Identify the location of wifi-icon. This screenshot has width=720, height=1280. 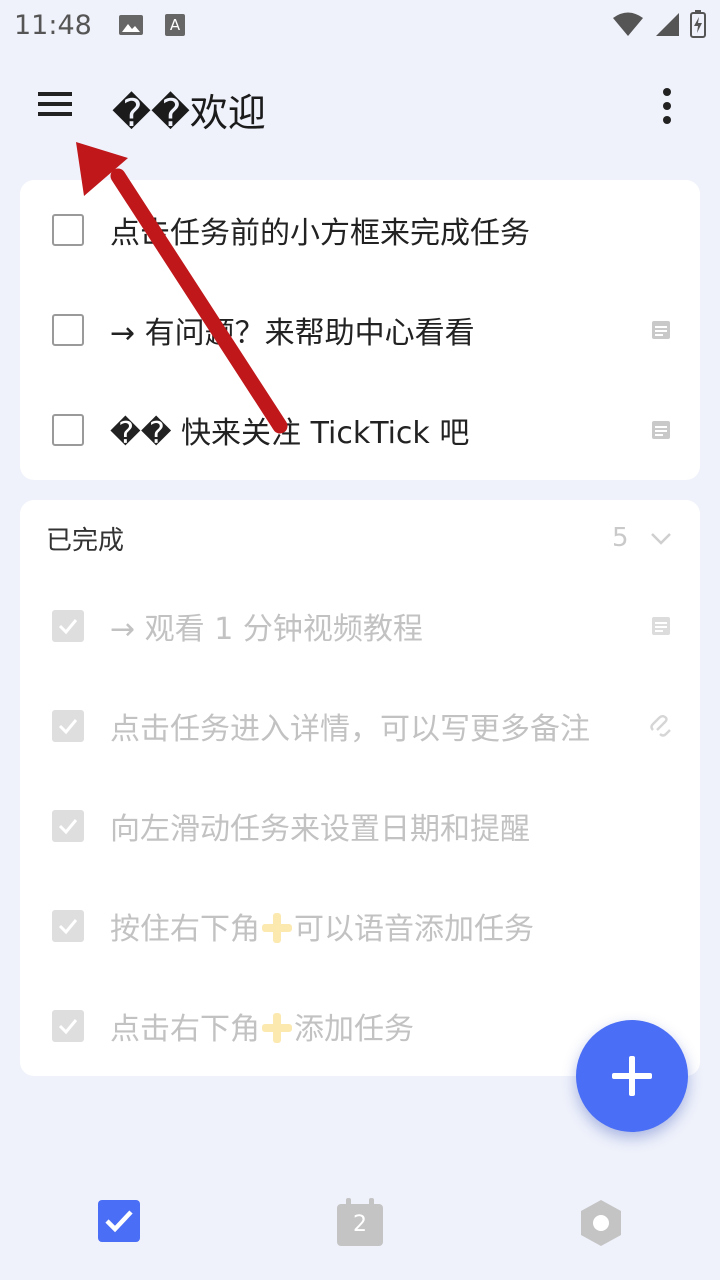
(628, 24).